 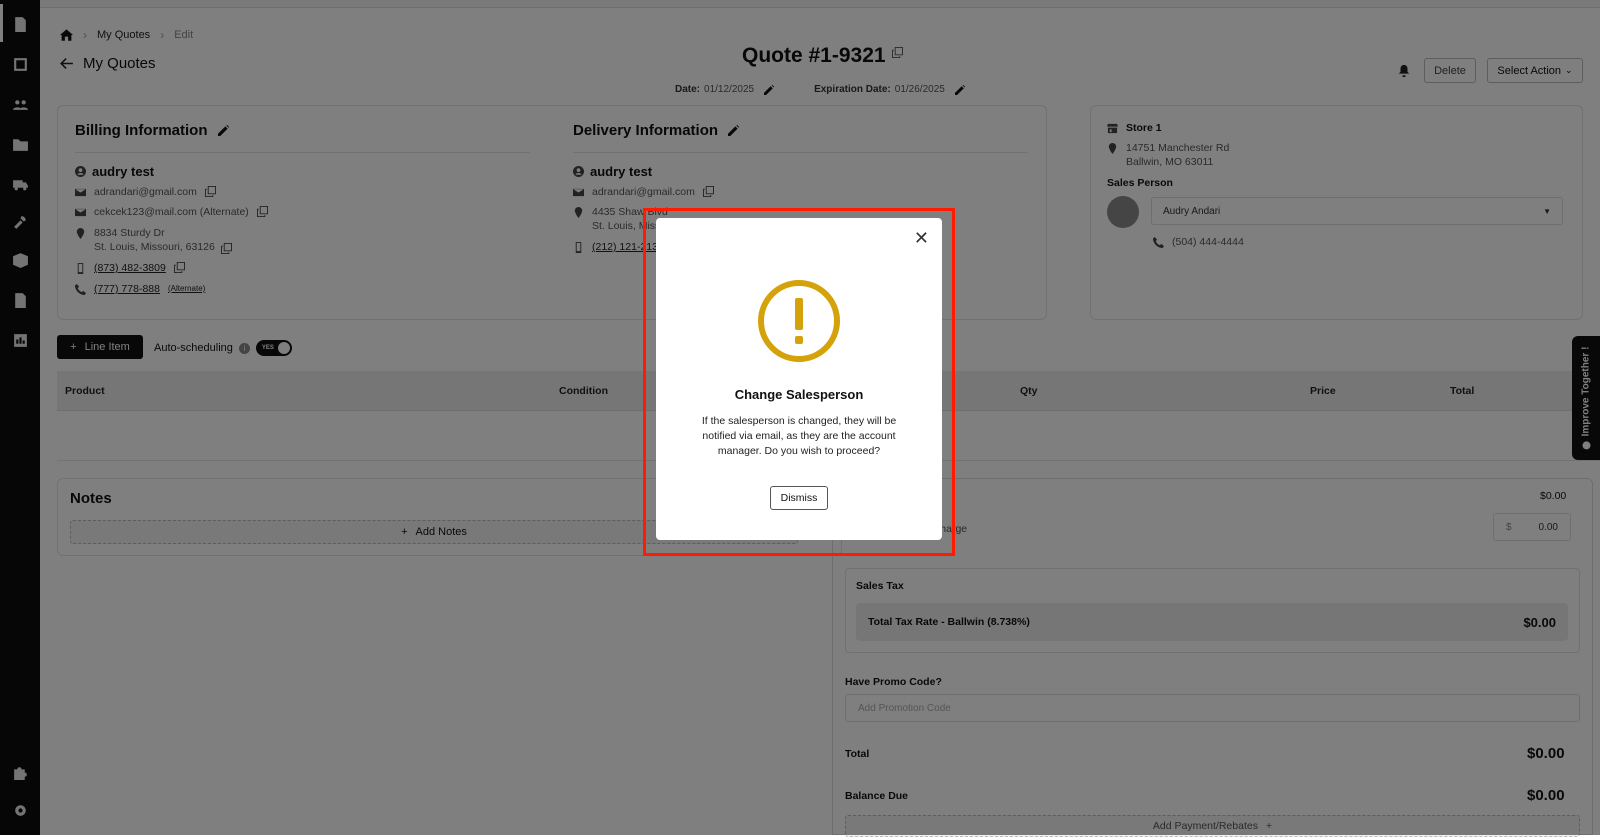 I want to click on dismiss-button: Dismiss, so click(x=799, y=498).